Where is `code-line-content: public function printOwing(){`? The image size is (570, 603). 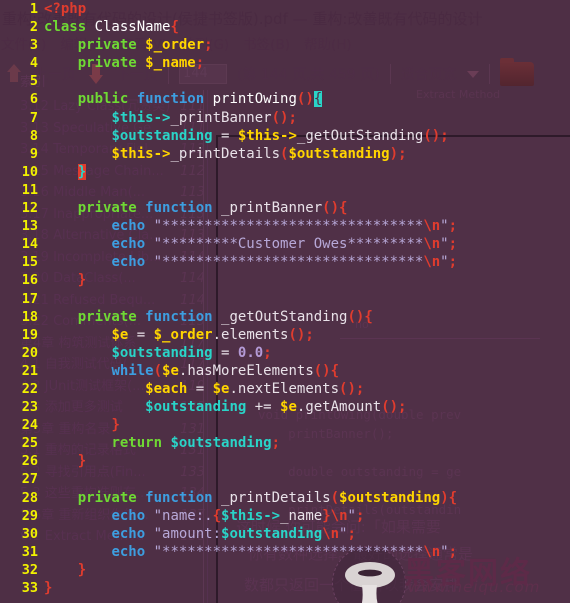
code-line-content: public function printOwing(){ is located at coordinates (183, 99).